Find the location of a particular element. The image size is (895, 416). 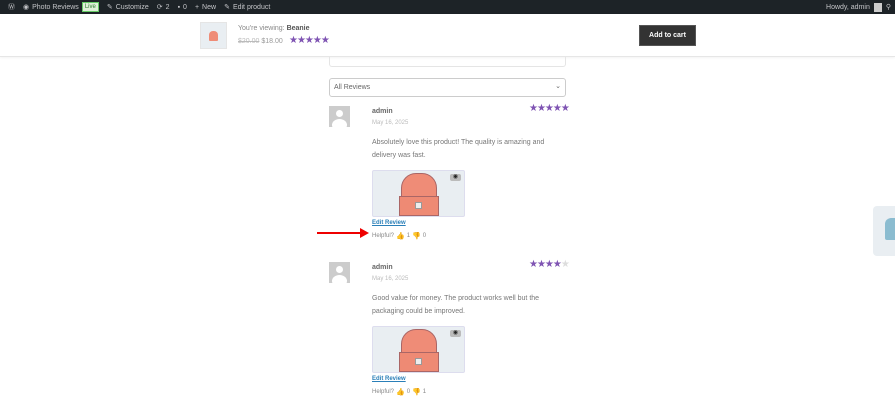

updates-icon: ⟳ is located at coordinates (159, 7).